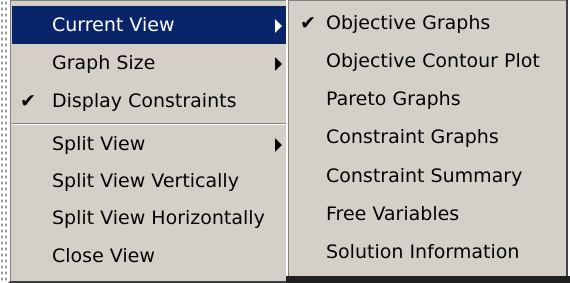 The height and width of the screenshot is (283, 570). I want to click on submenu-item-solution-information: Solution Information, so click(427, 252).